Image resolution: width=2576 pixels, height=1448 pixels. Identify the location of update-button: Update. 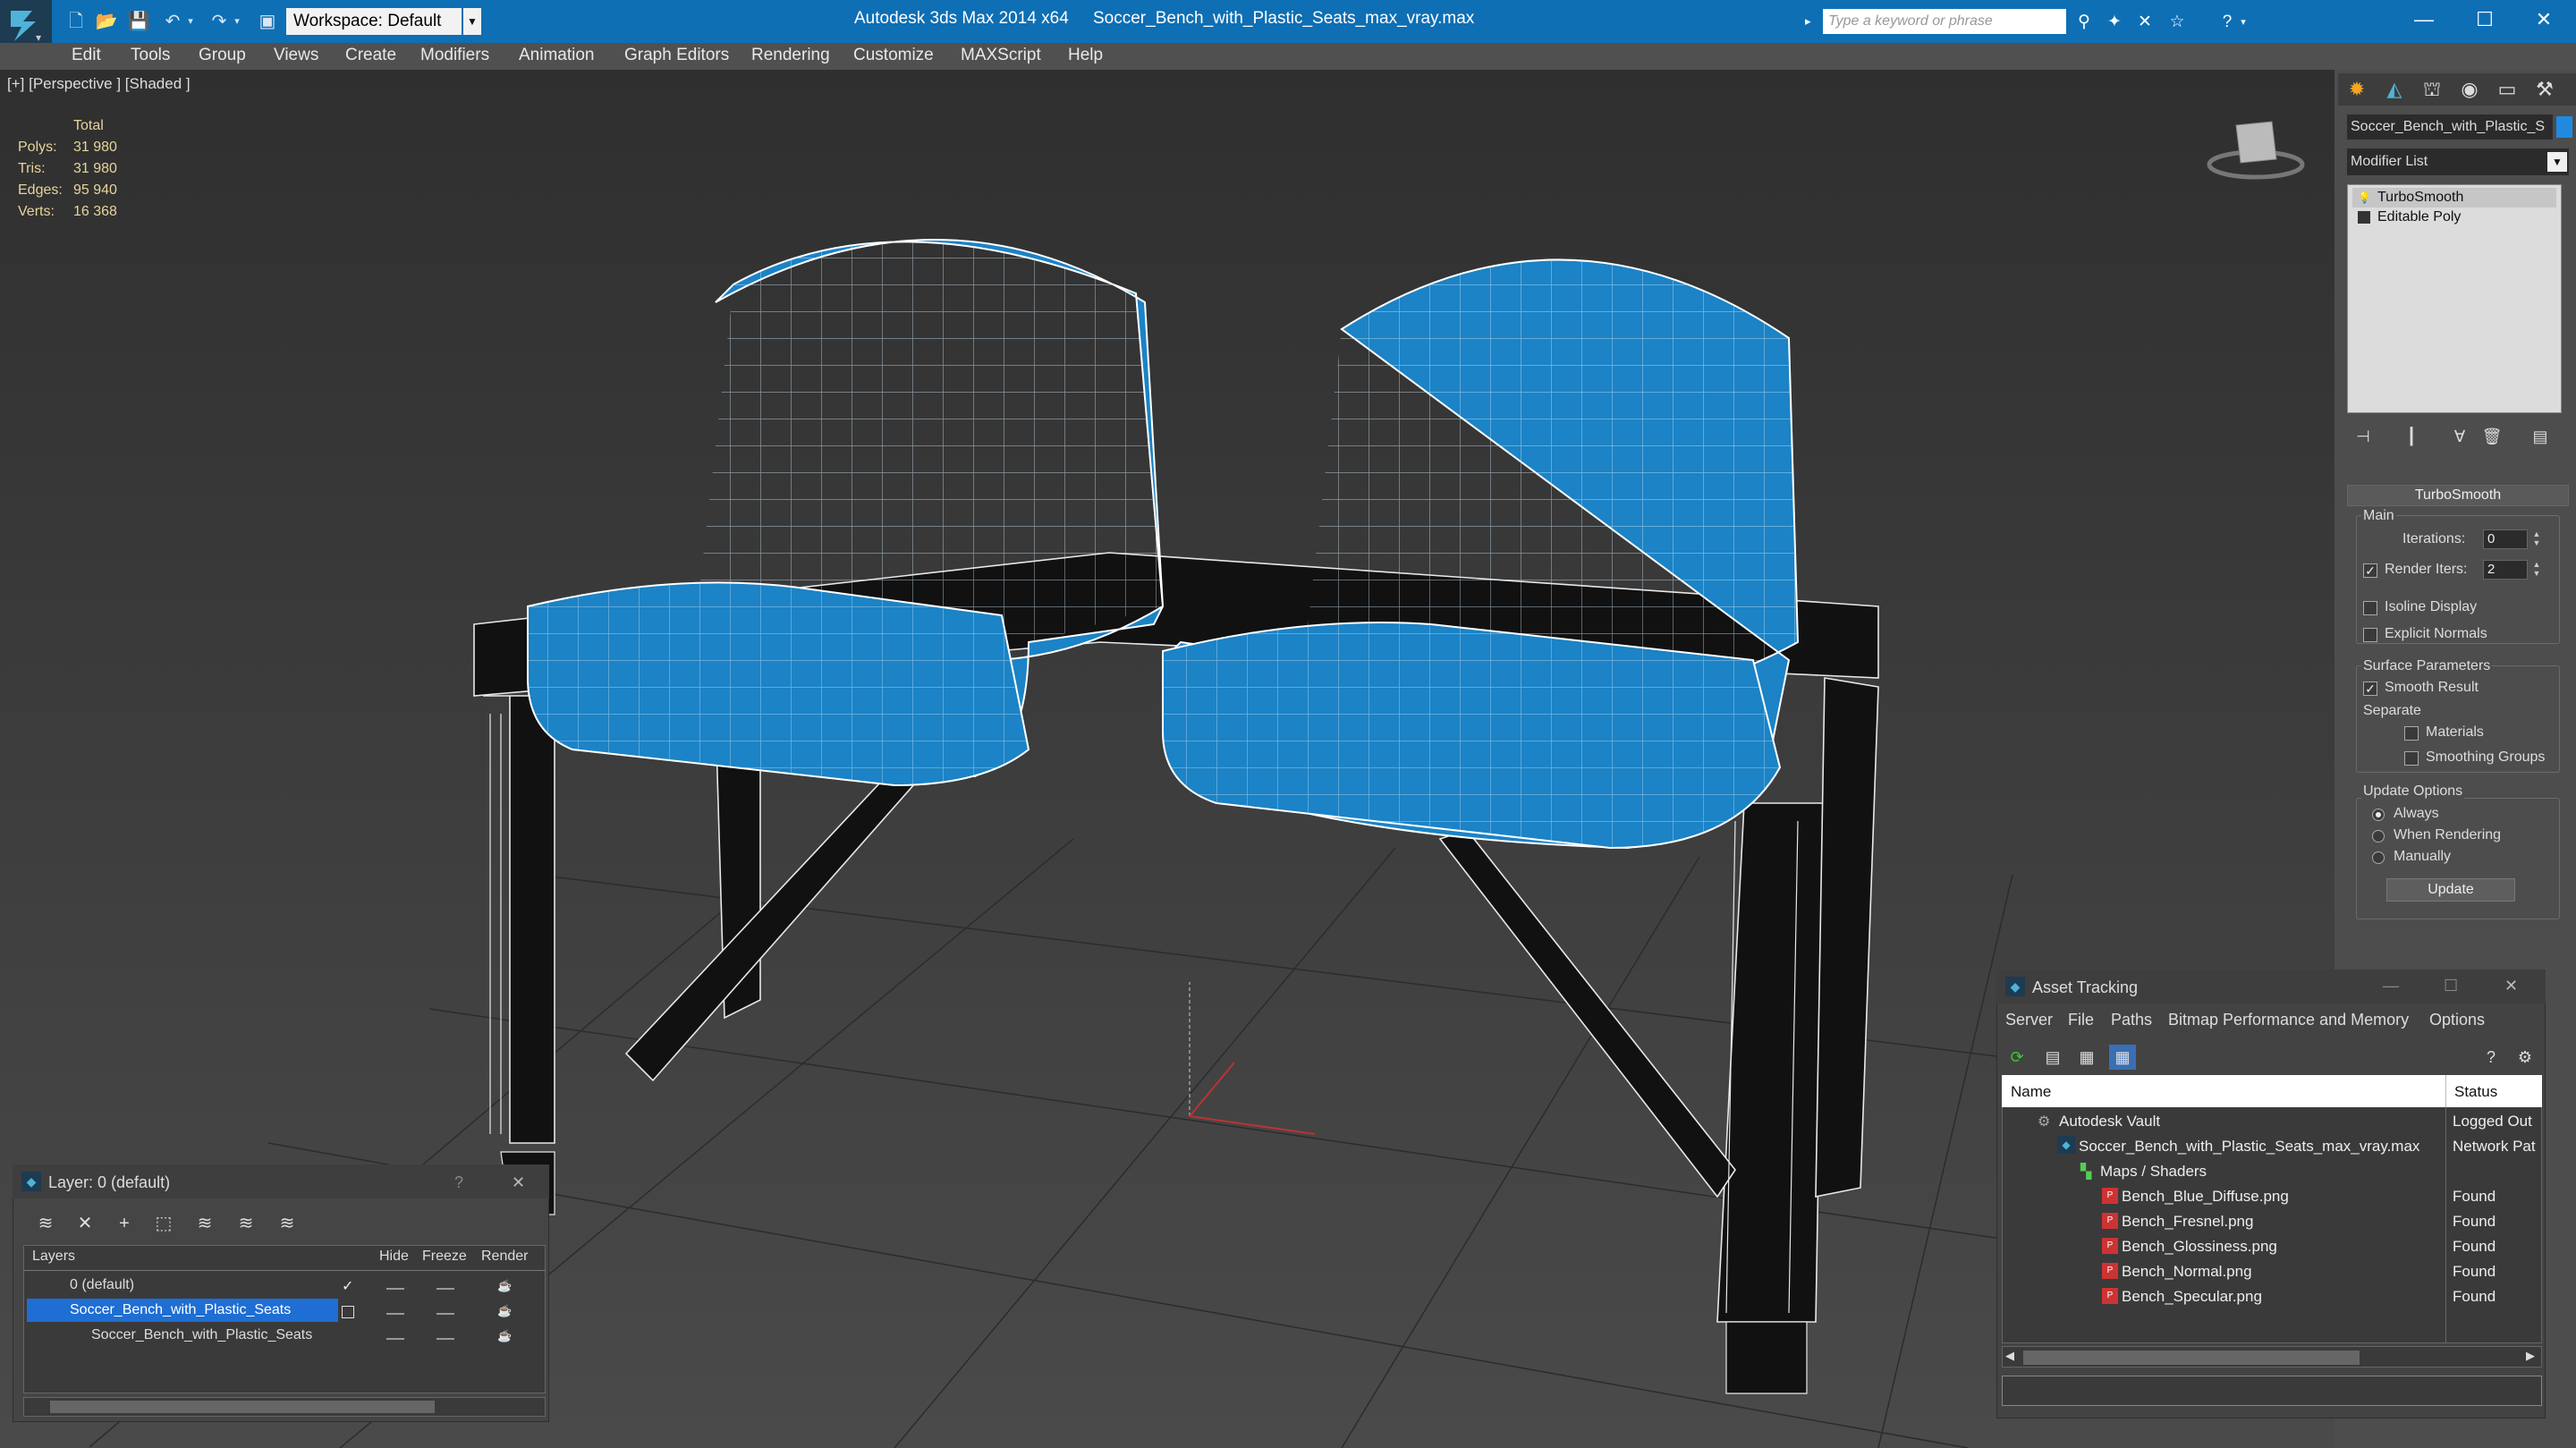
(2450, 890).